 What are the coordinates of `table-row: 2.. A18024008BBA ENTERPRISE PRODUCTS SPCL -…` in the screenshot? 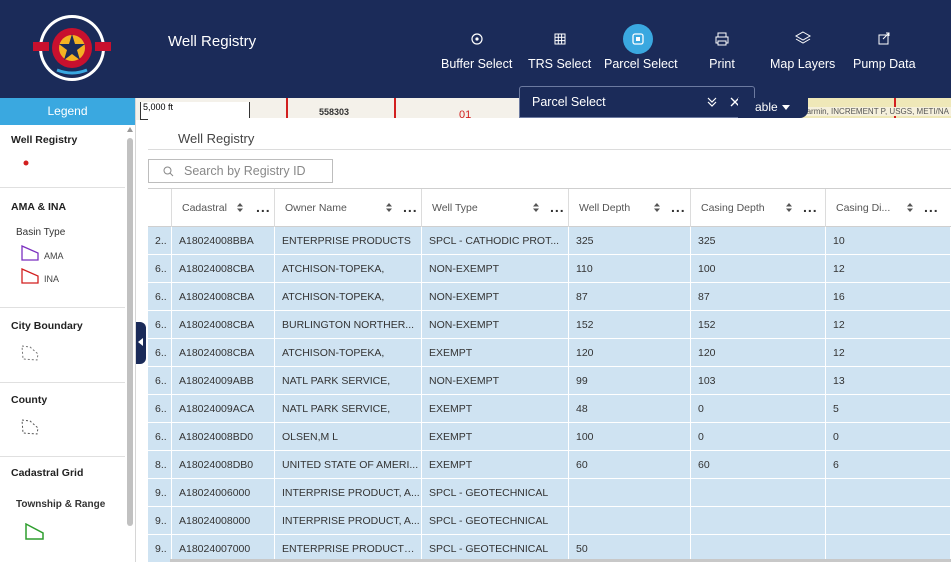 It's located at (549, 241).